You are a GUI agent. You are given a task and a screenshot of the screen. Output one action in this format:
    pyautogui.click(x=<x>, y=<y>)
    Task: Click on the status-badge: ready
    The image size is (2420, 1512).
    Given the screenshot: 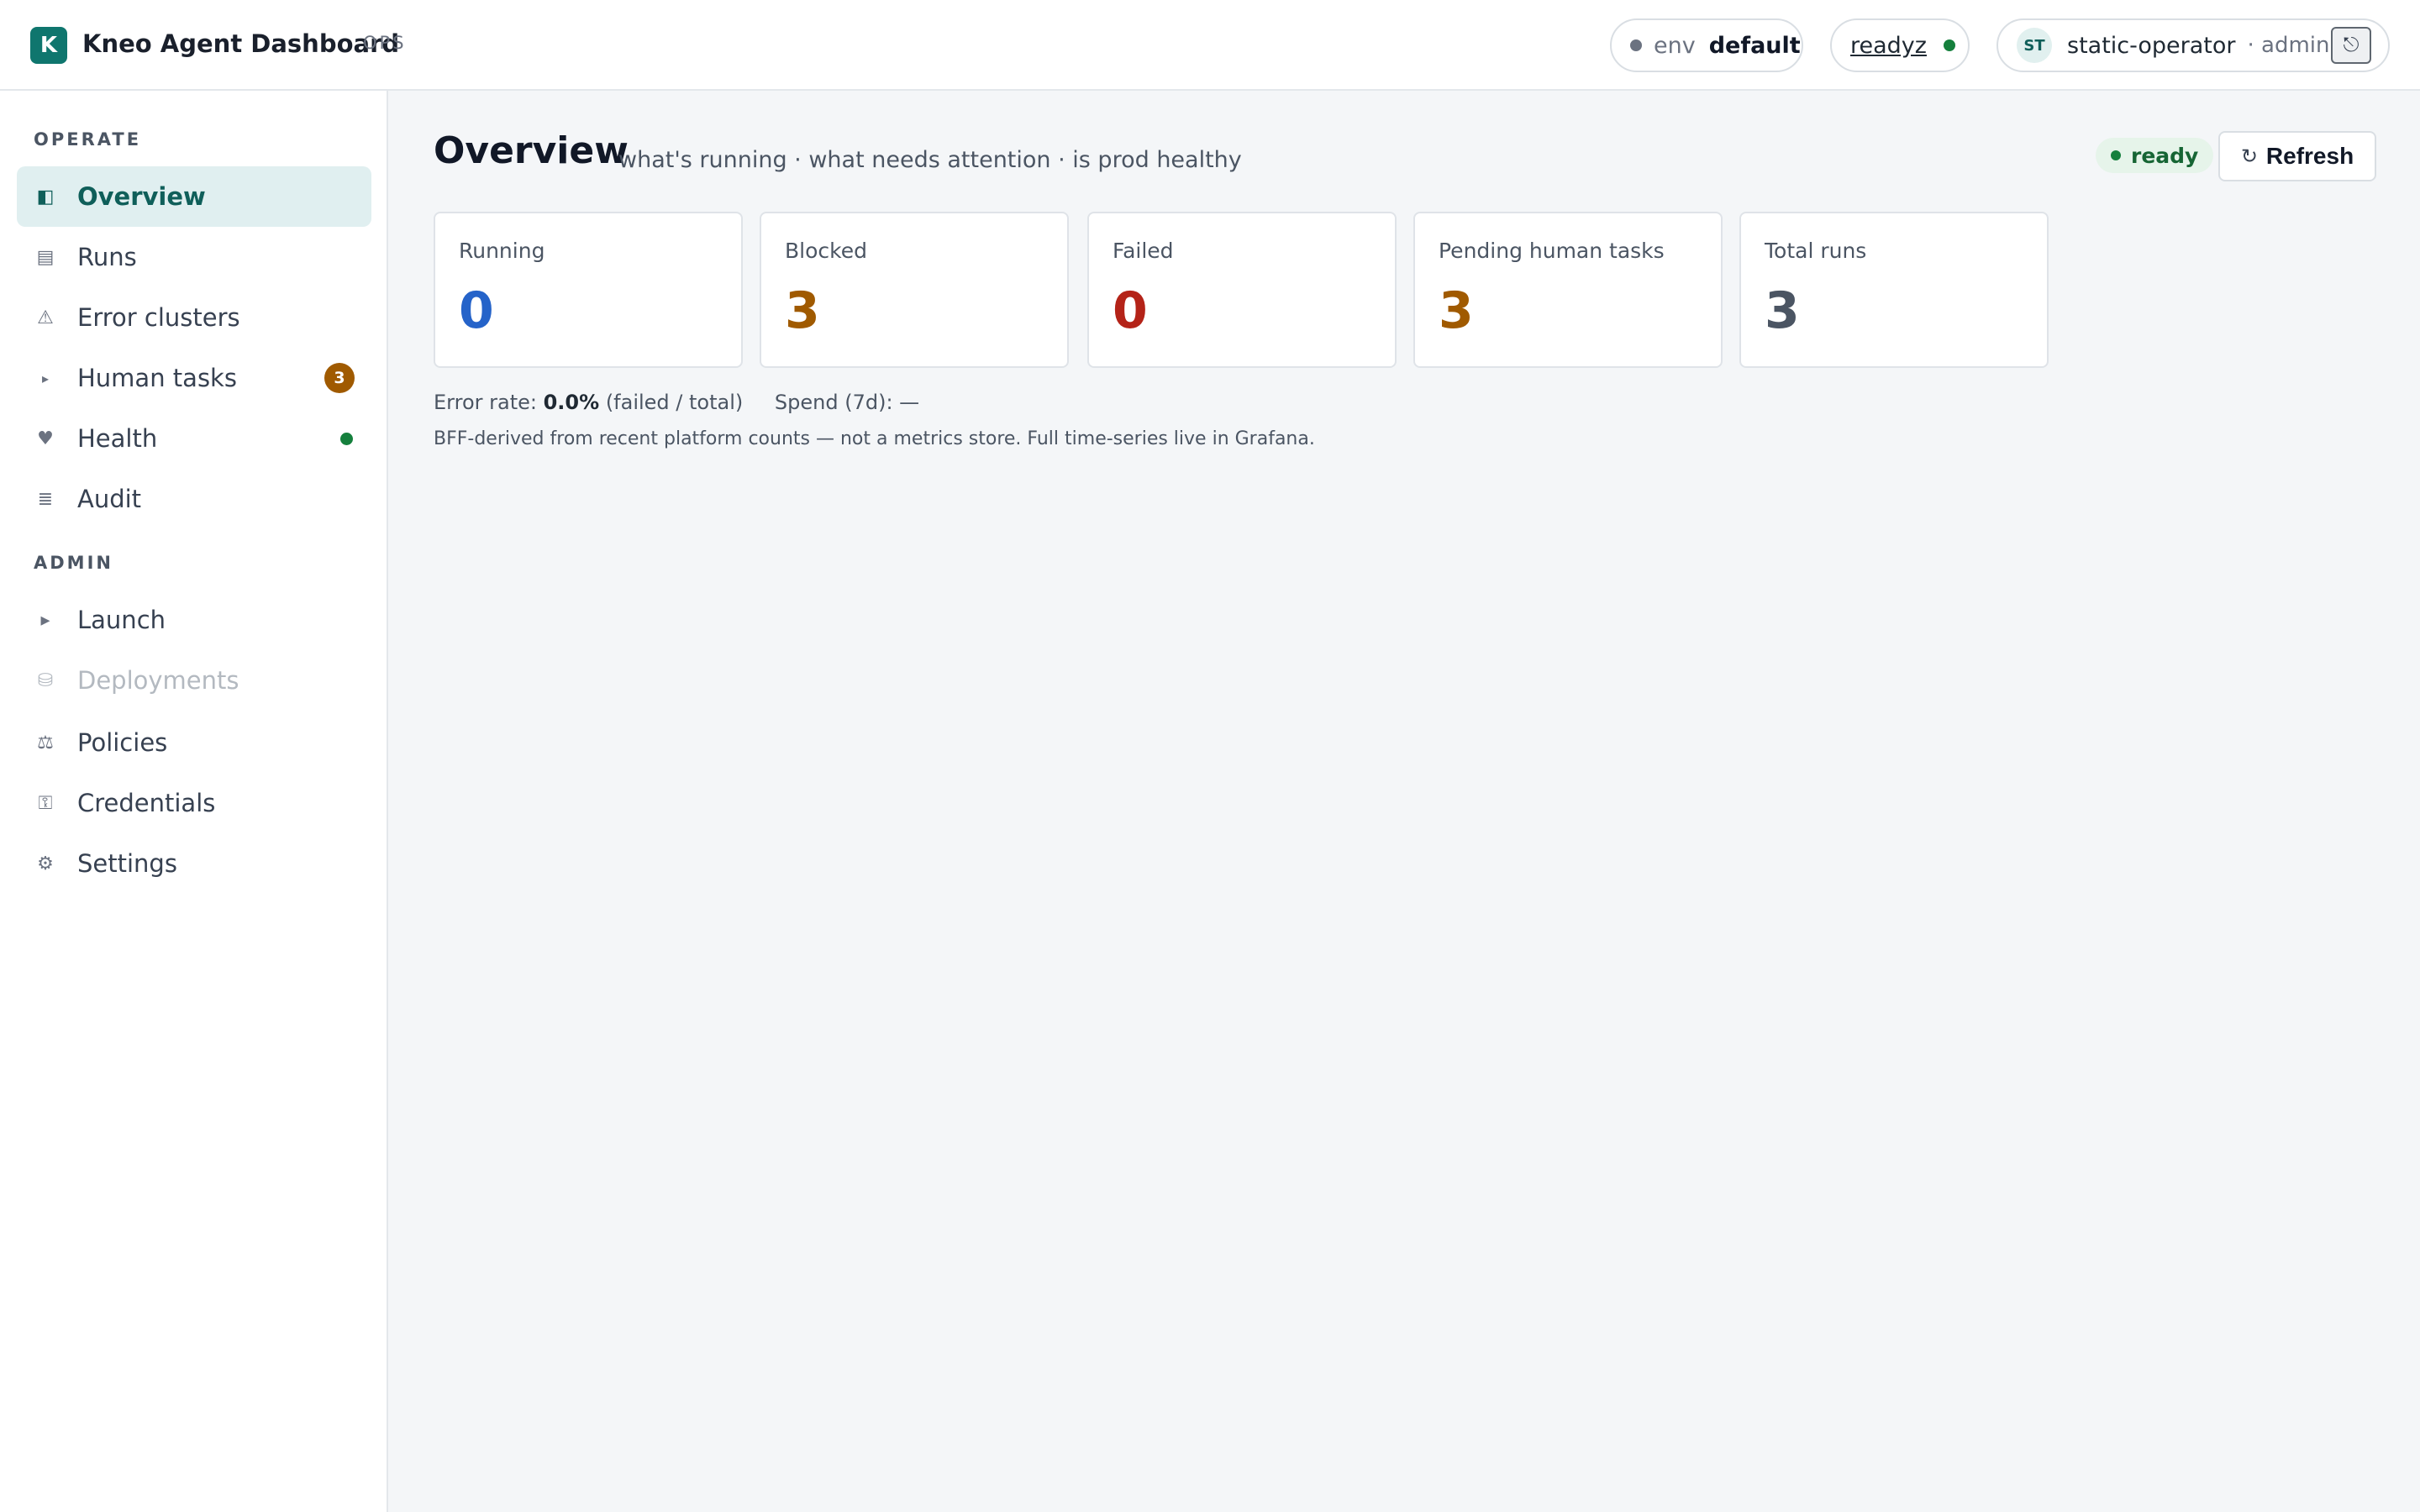 What is the action you would take?
    pyautogui.click(x=2155, y=155)
    